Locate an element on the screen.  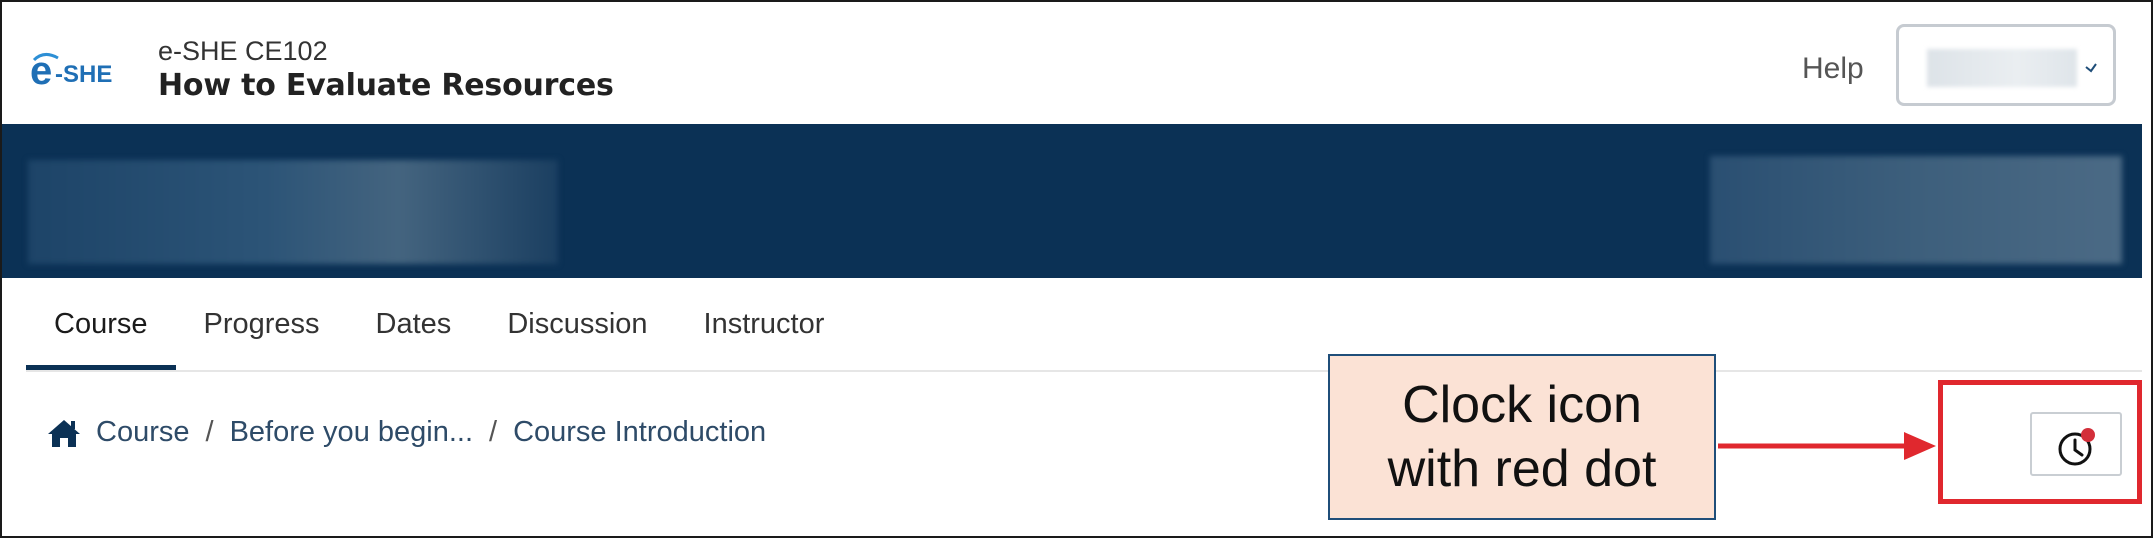
clock-button is located at coordinates (2076, 444).